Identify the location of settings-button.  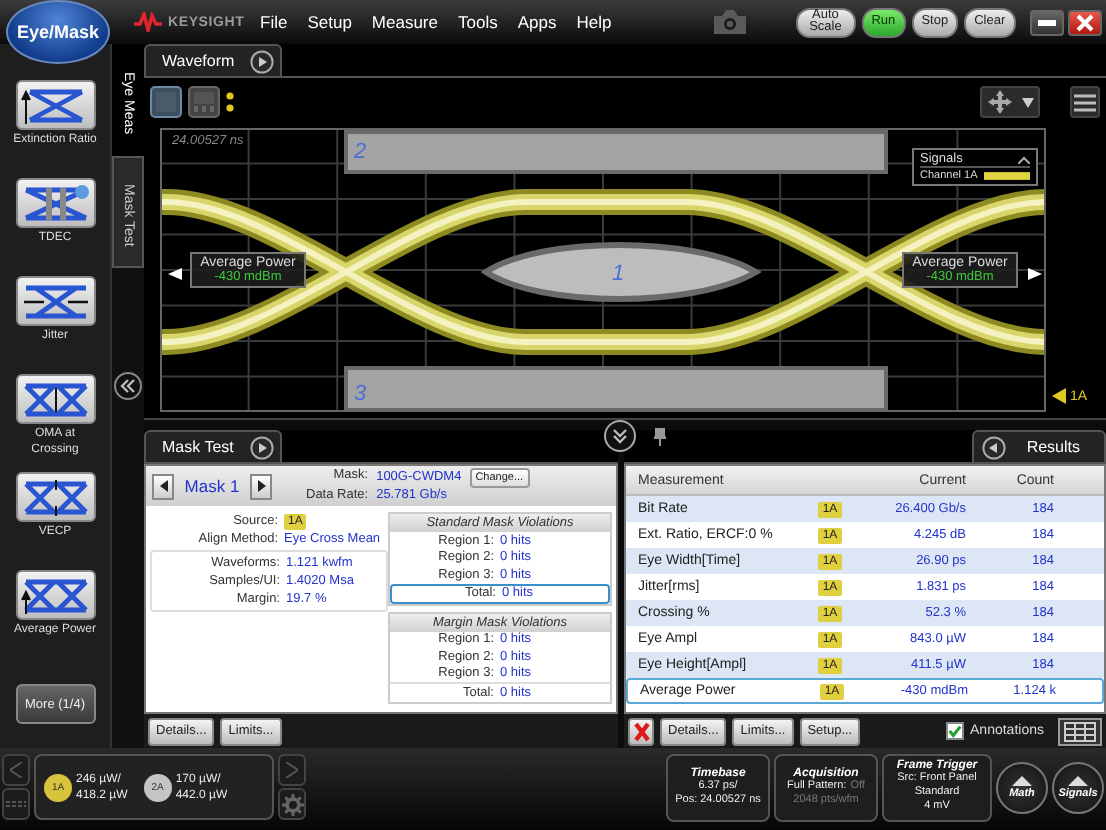
(292, 804).